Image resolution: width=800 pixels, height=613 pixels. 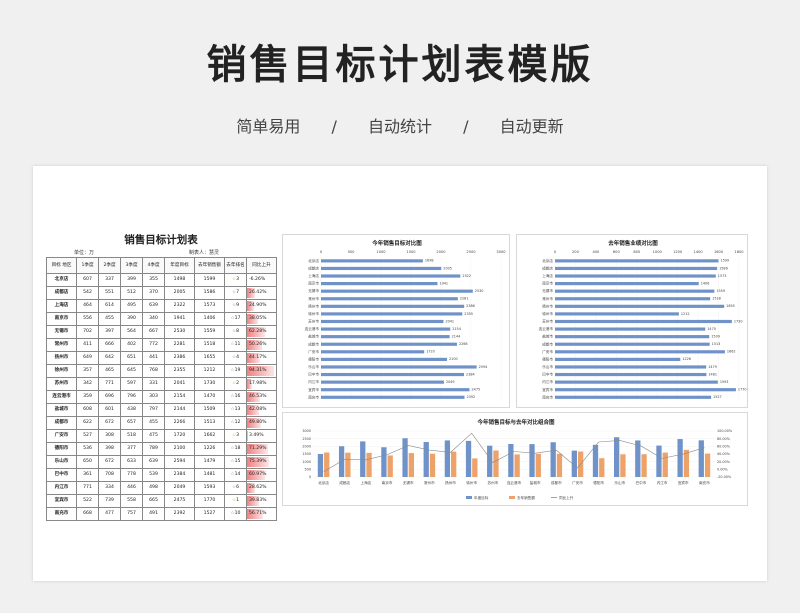 What do you see at coordinates (131, 462) in the screenshot?
I see `value-cell: 633` at bounding box center [131, 462].